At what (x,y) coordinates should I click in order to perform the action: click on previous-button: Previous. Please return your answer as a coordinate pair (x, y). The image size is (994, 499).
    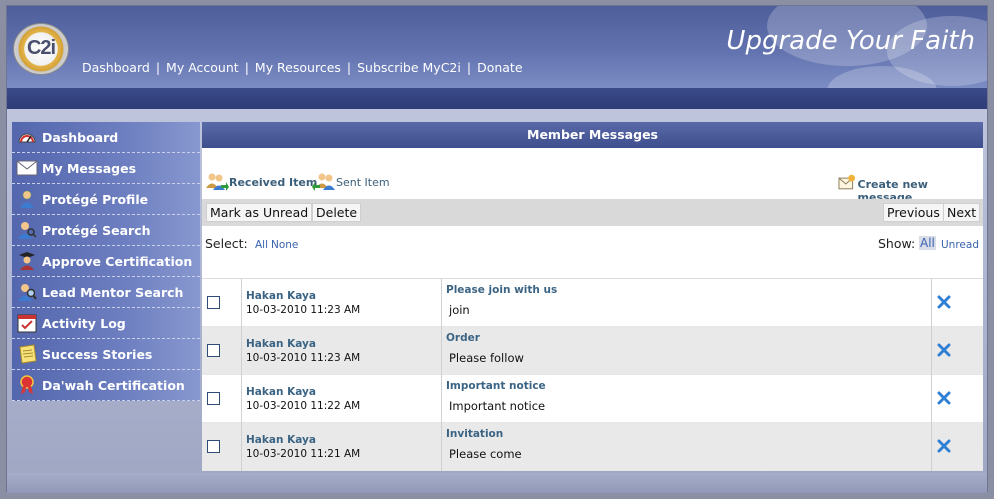
    Looking at the image, I should click on (913, 212).